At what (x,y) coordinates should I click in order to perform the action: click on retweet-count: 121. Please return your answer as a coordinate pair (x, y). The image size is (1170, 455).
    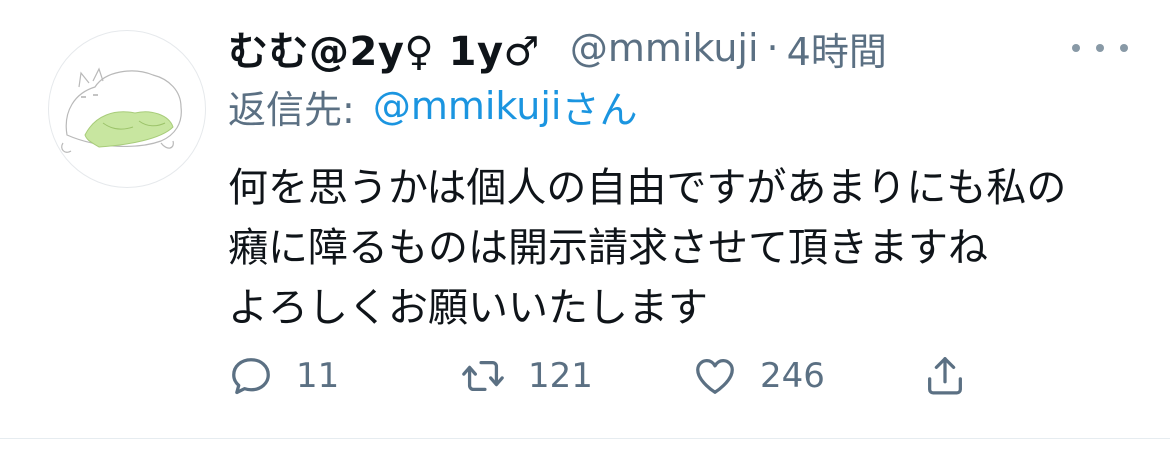
    Looking at the image, I should click on (560, 376).